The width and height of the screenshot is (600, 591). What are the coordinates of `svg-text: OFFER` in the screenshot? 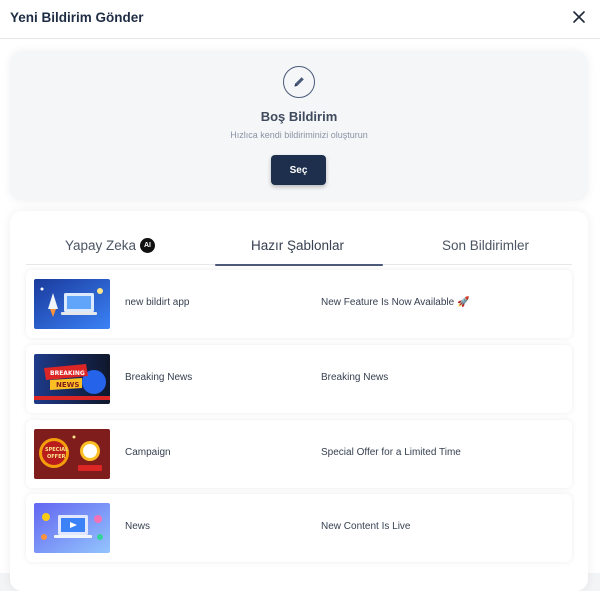 It's located at (56, 457).